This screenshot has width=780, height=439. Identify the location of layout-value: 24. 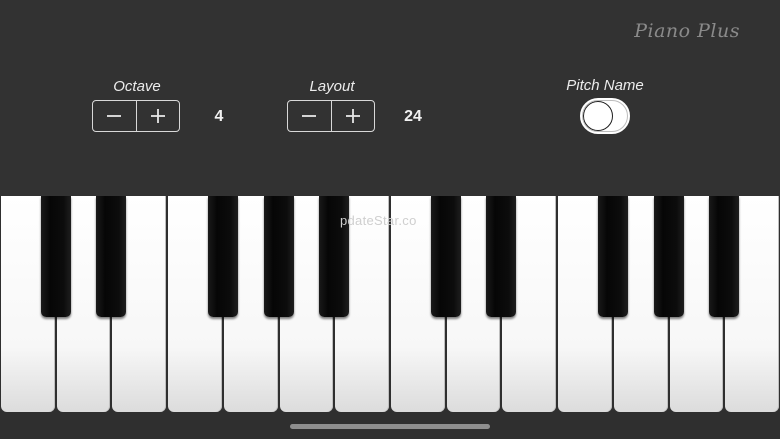
(413, 116).